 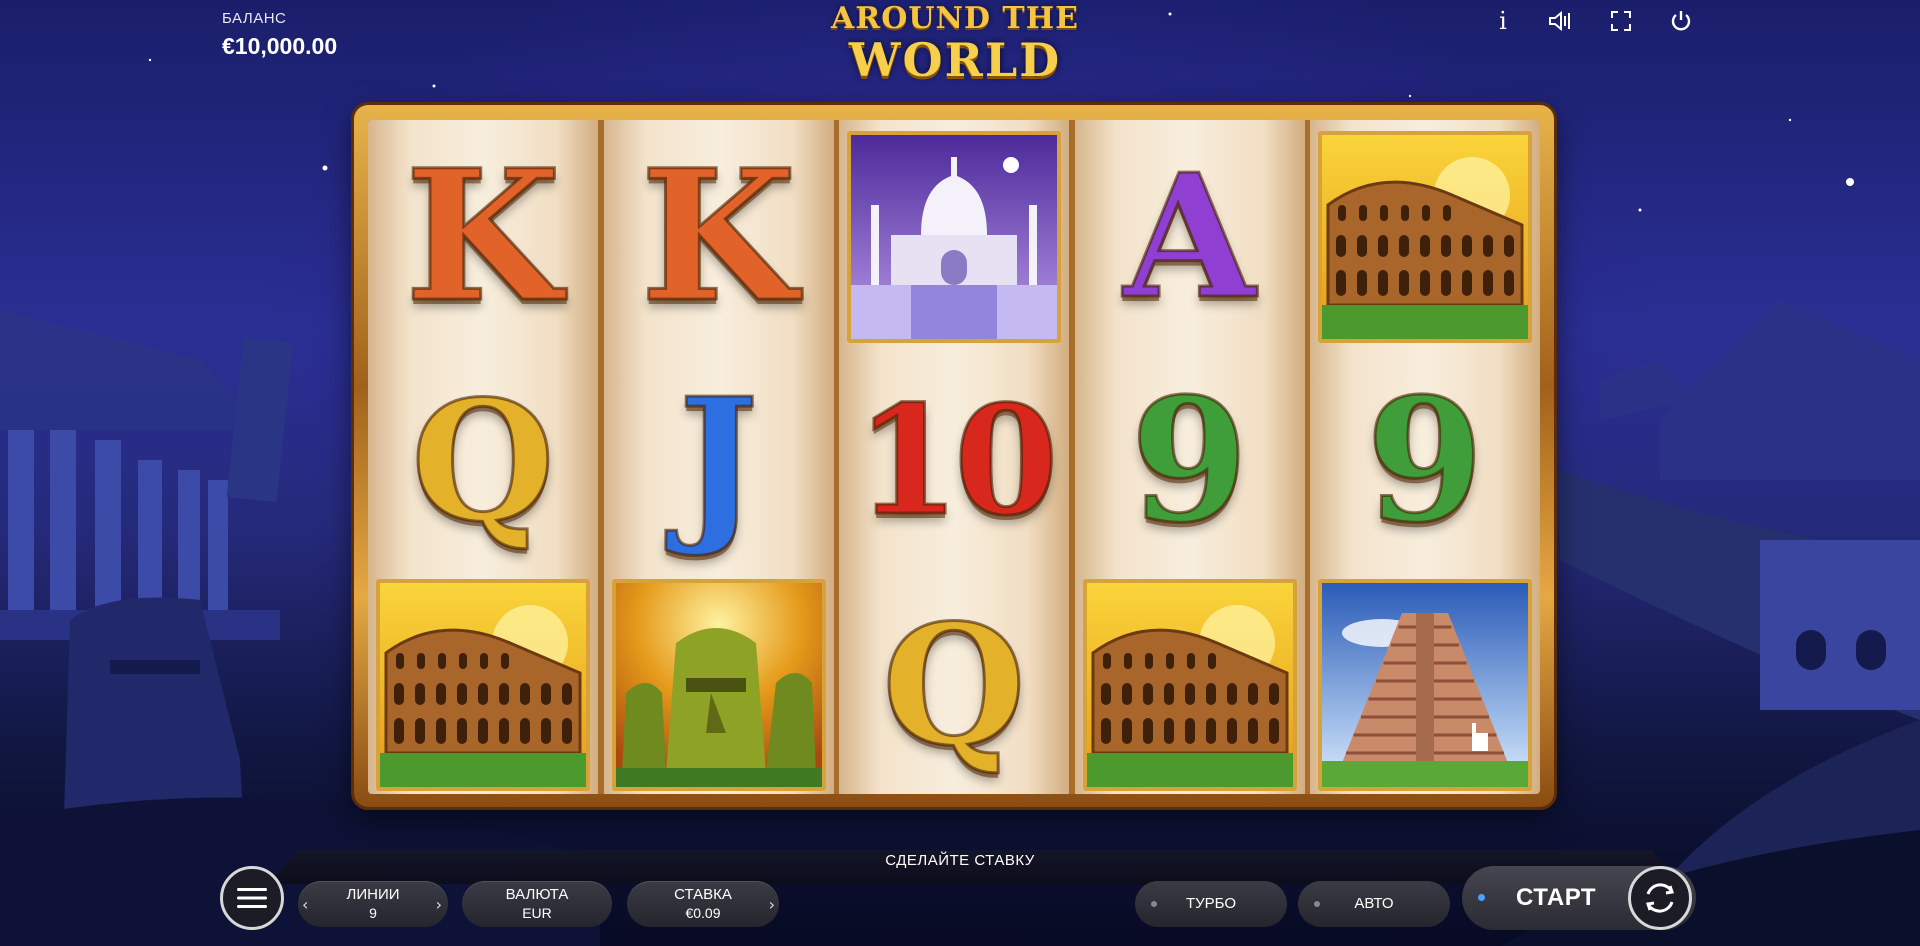 I want to click on start-label: СТАРТ, so click(x=1556, y=897).